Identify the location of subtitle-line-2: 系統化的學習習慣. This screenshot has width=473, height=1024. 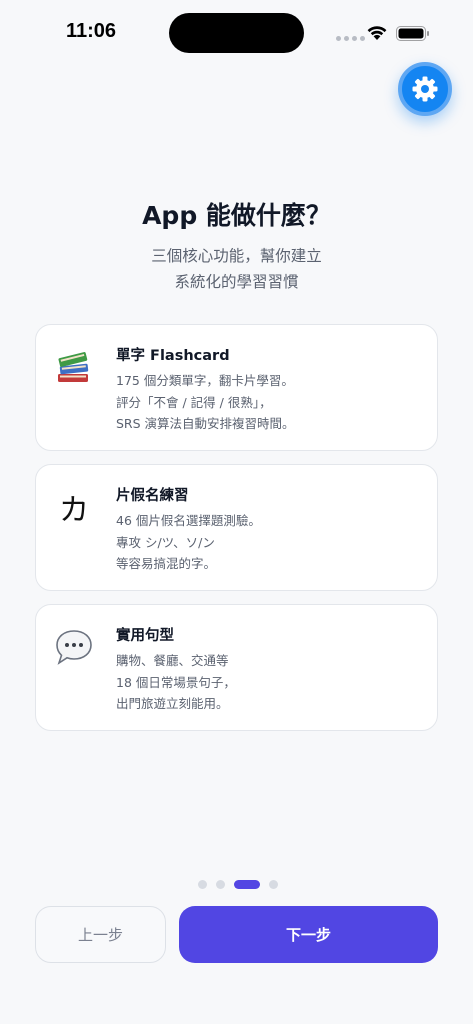
(236, 282).